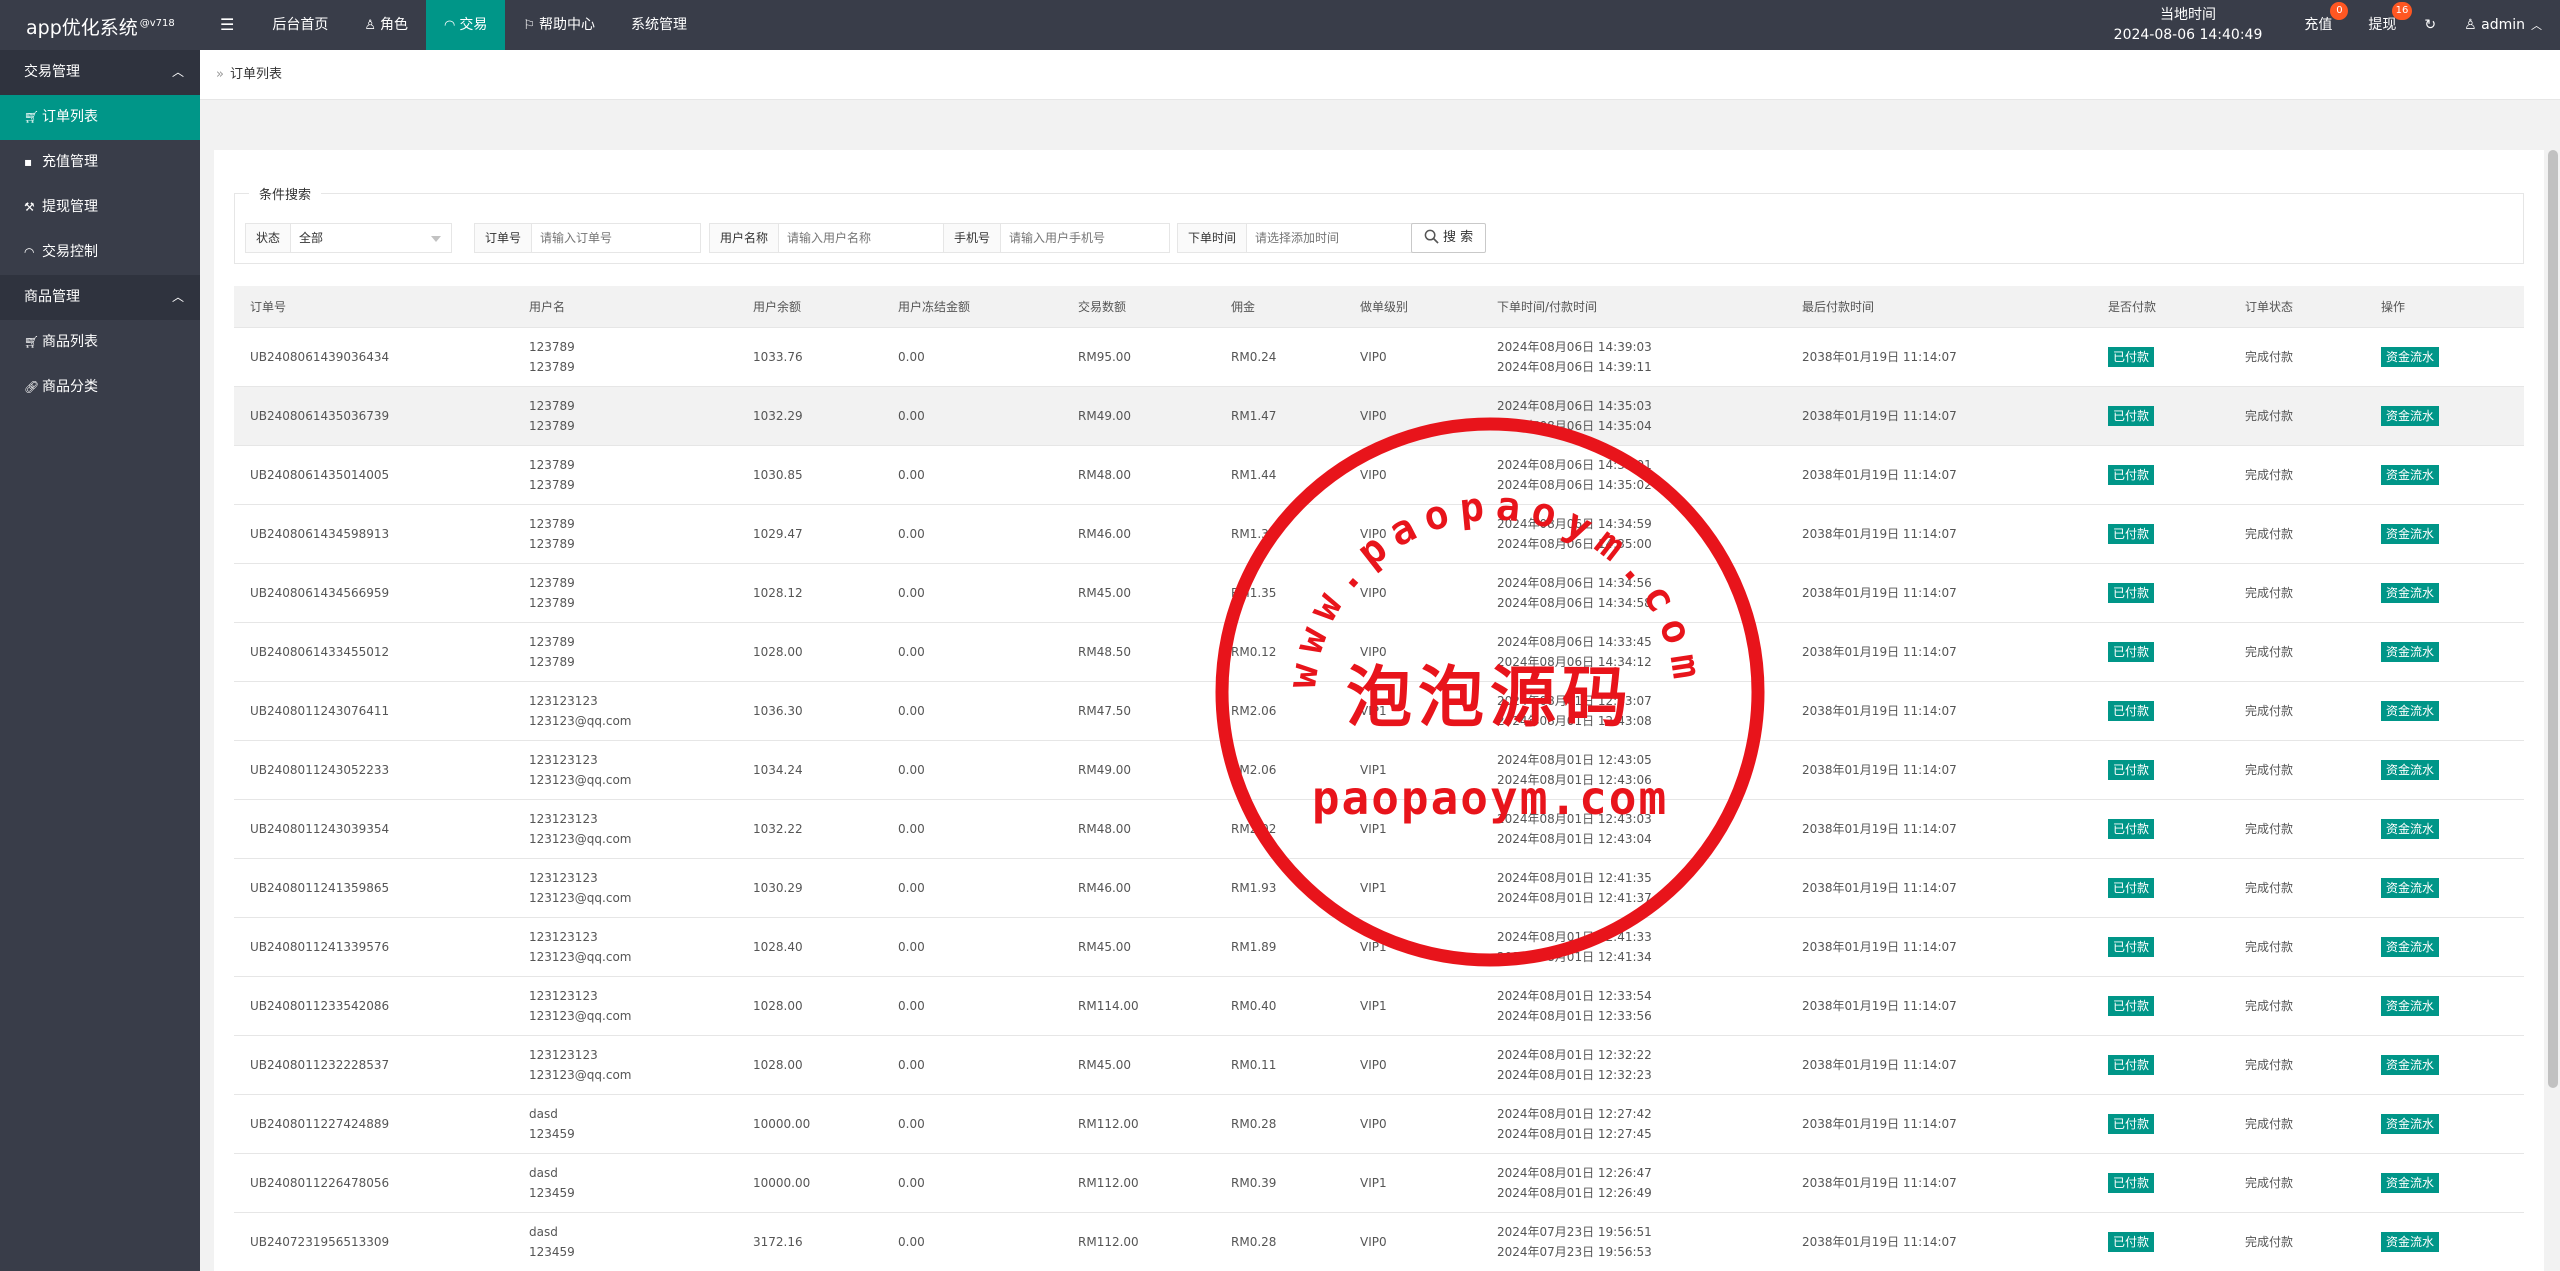 The image size is (2560, 1271). Describe the element at coordinates (2444, 307) in the screenshot. I see `col-action: 操作` at that location.